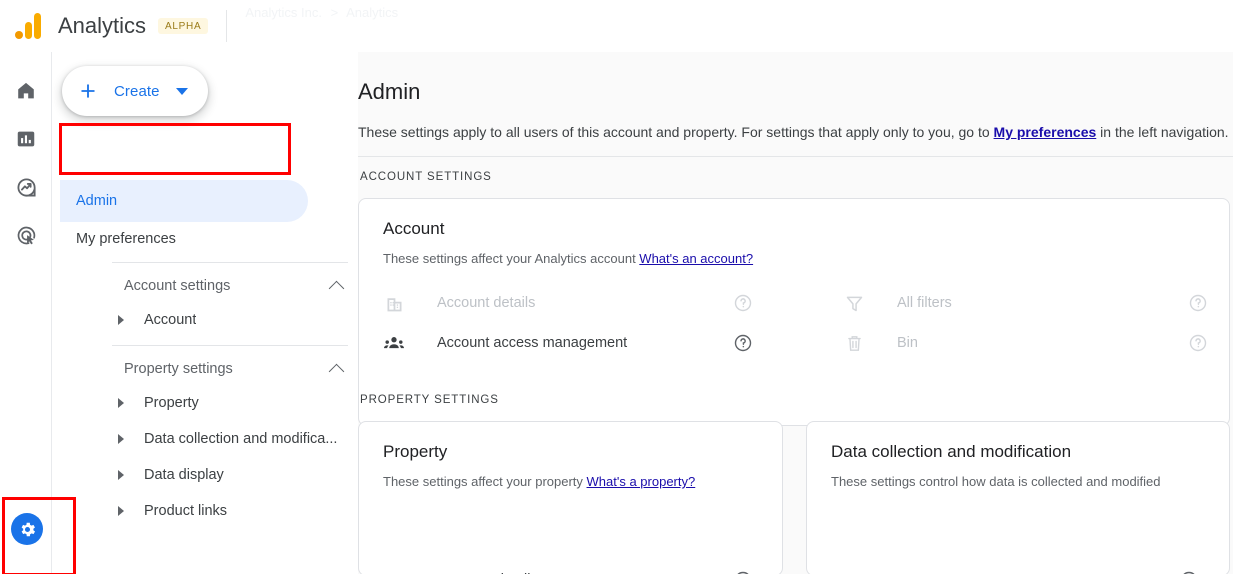  I want to click on create-button-label: Create, so click(137, 91).